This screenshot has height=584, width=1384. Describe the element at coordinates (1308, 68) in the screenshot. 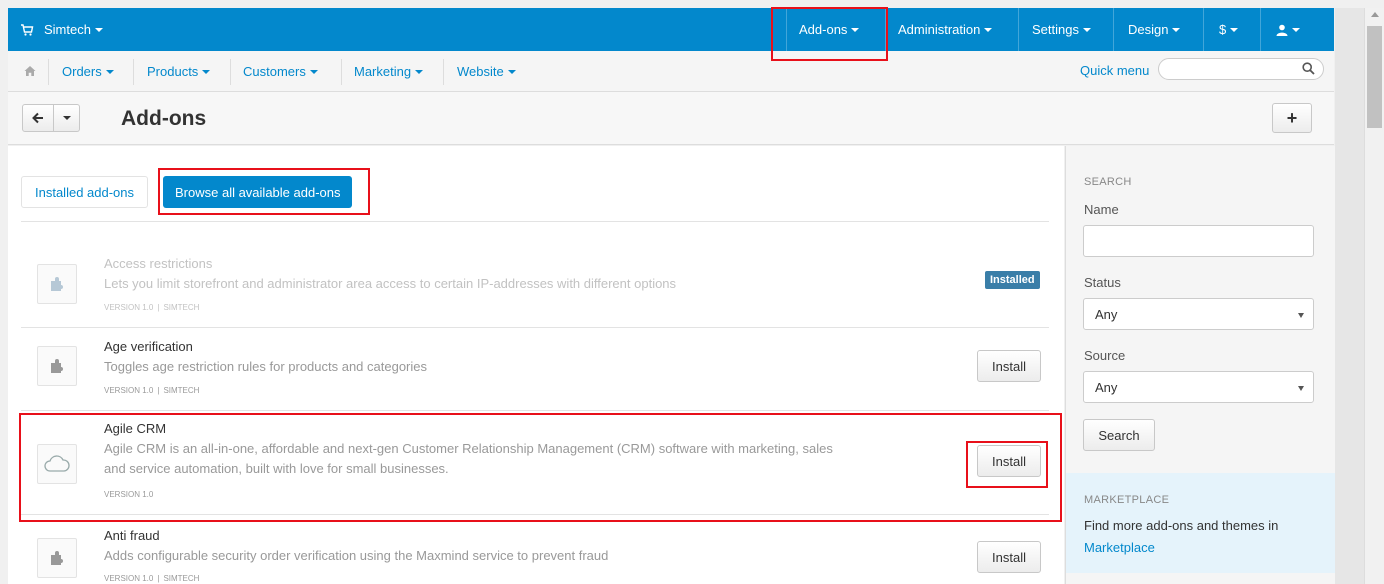

I see `search-icon` at that location.